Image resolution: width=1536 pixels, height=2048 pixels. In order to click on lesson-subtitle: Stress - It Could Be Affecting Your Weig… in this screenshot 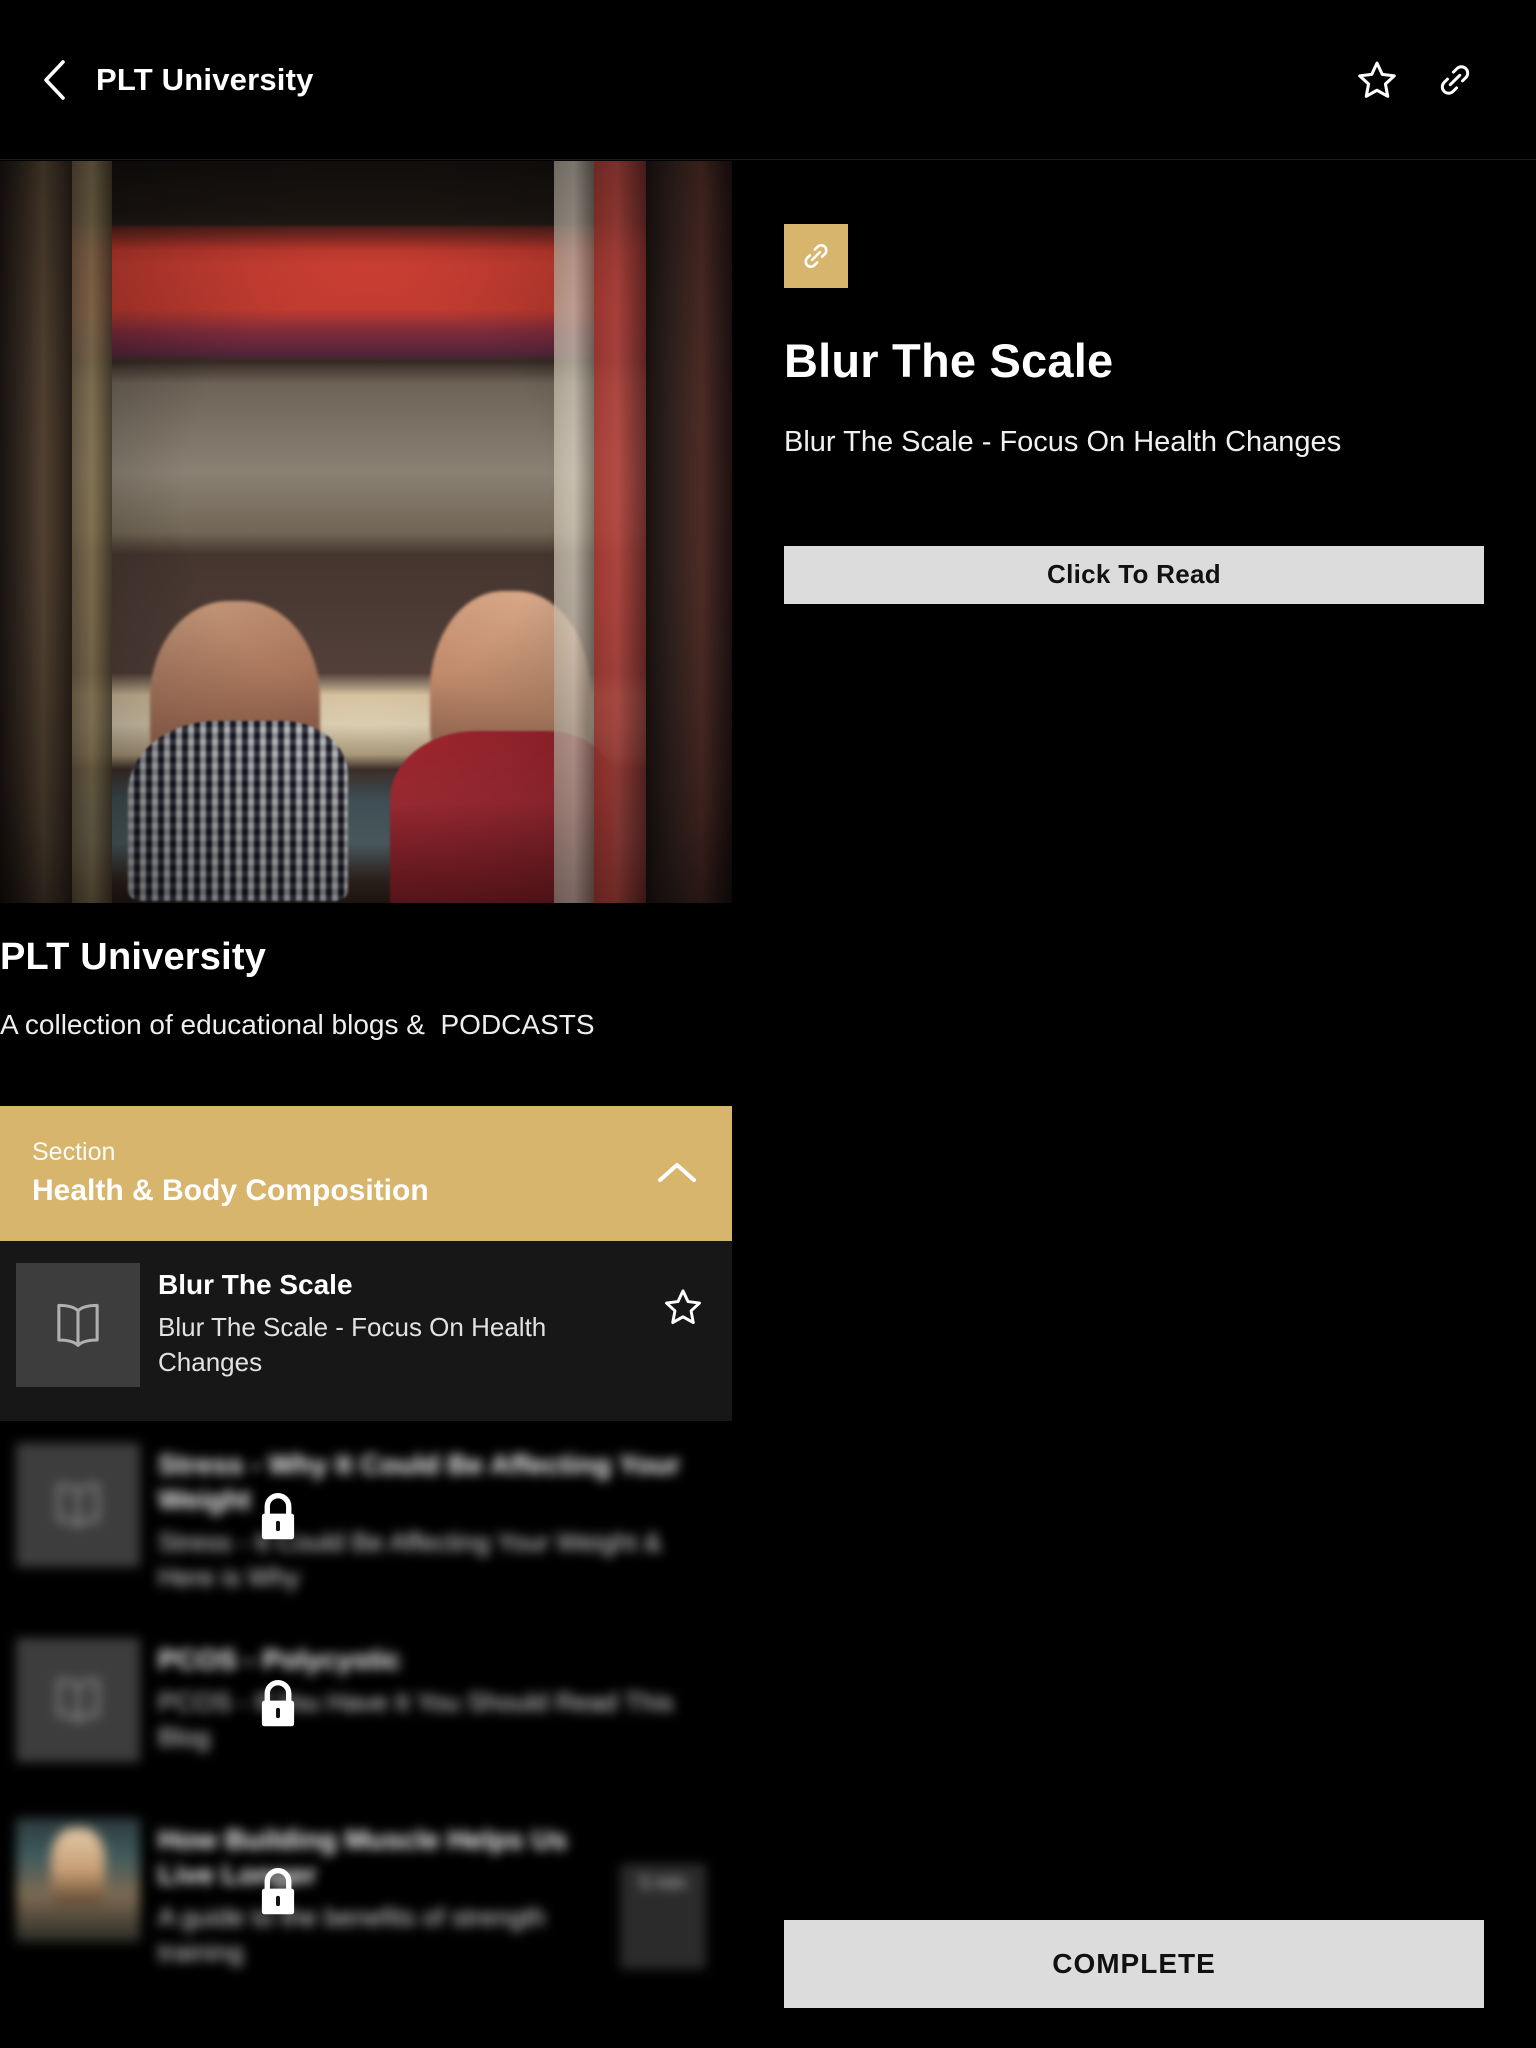, I will do `click(410, 1559)`.